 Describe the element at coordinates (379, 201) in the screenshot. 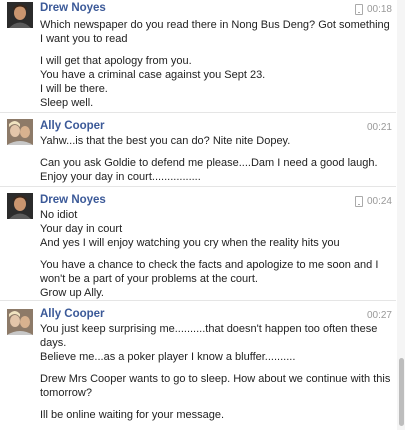

I see `timestamp: 00:24` at that location.